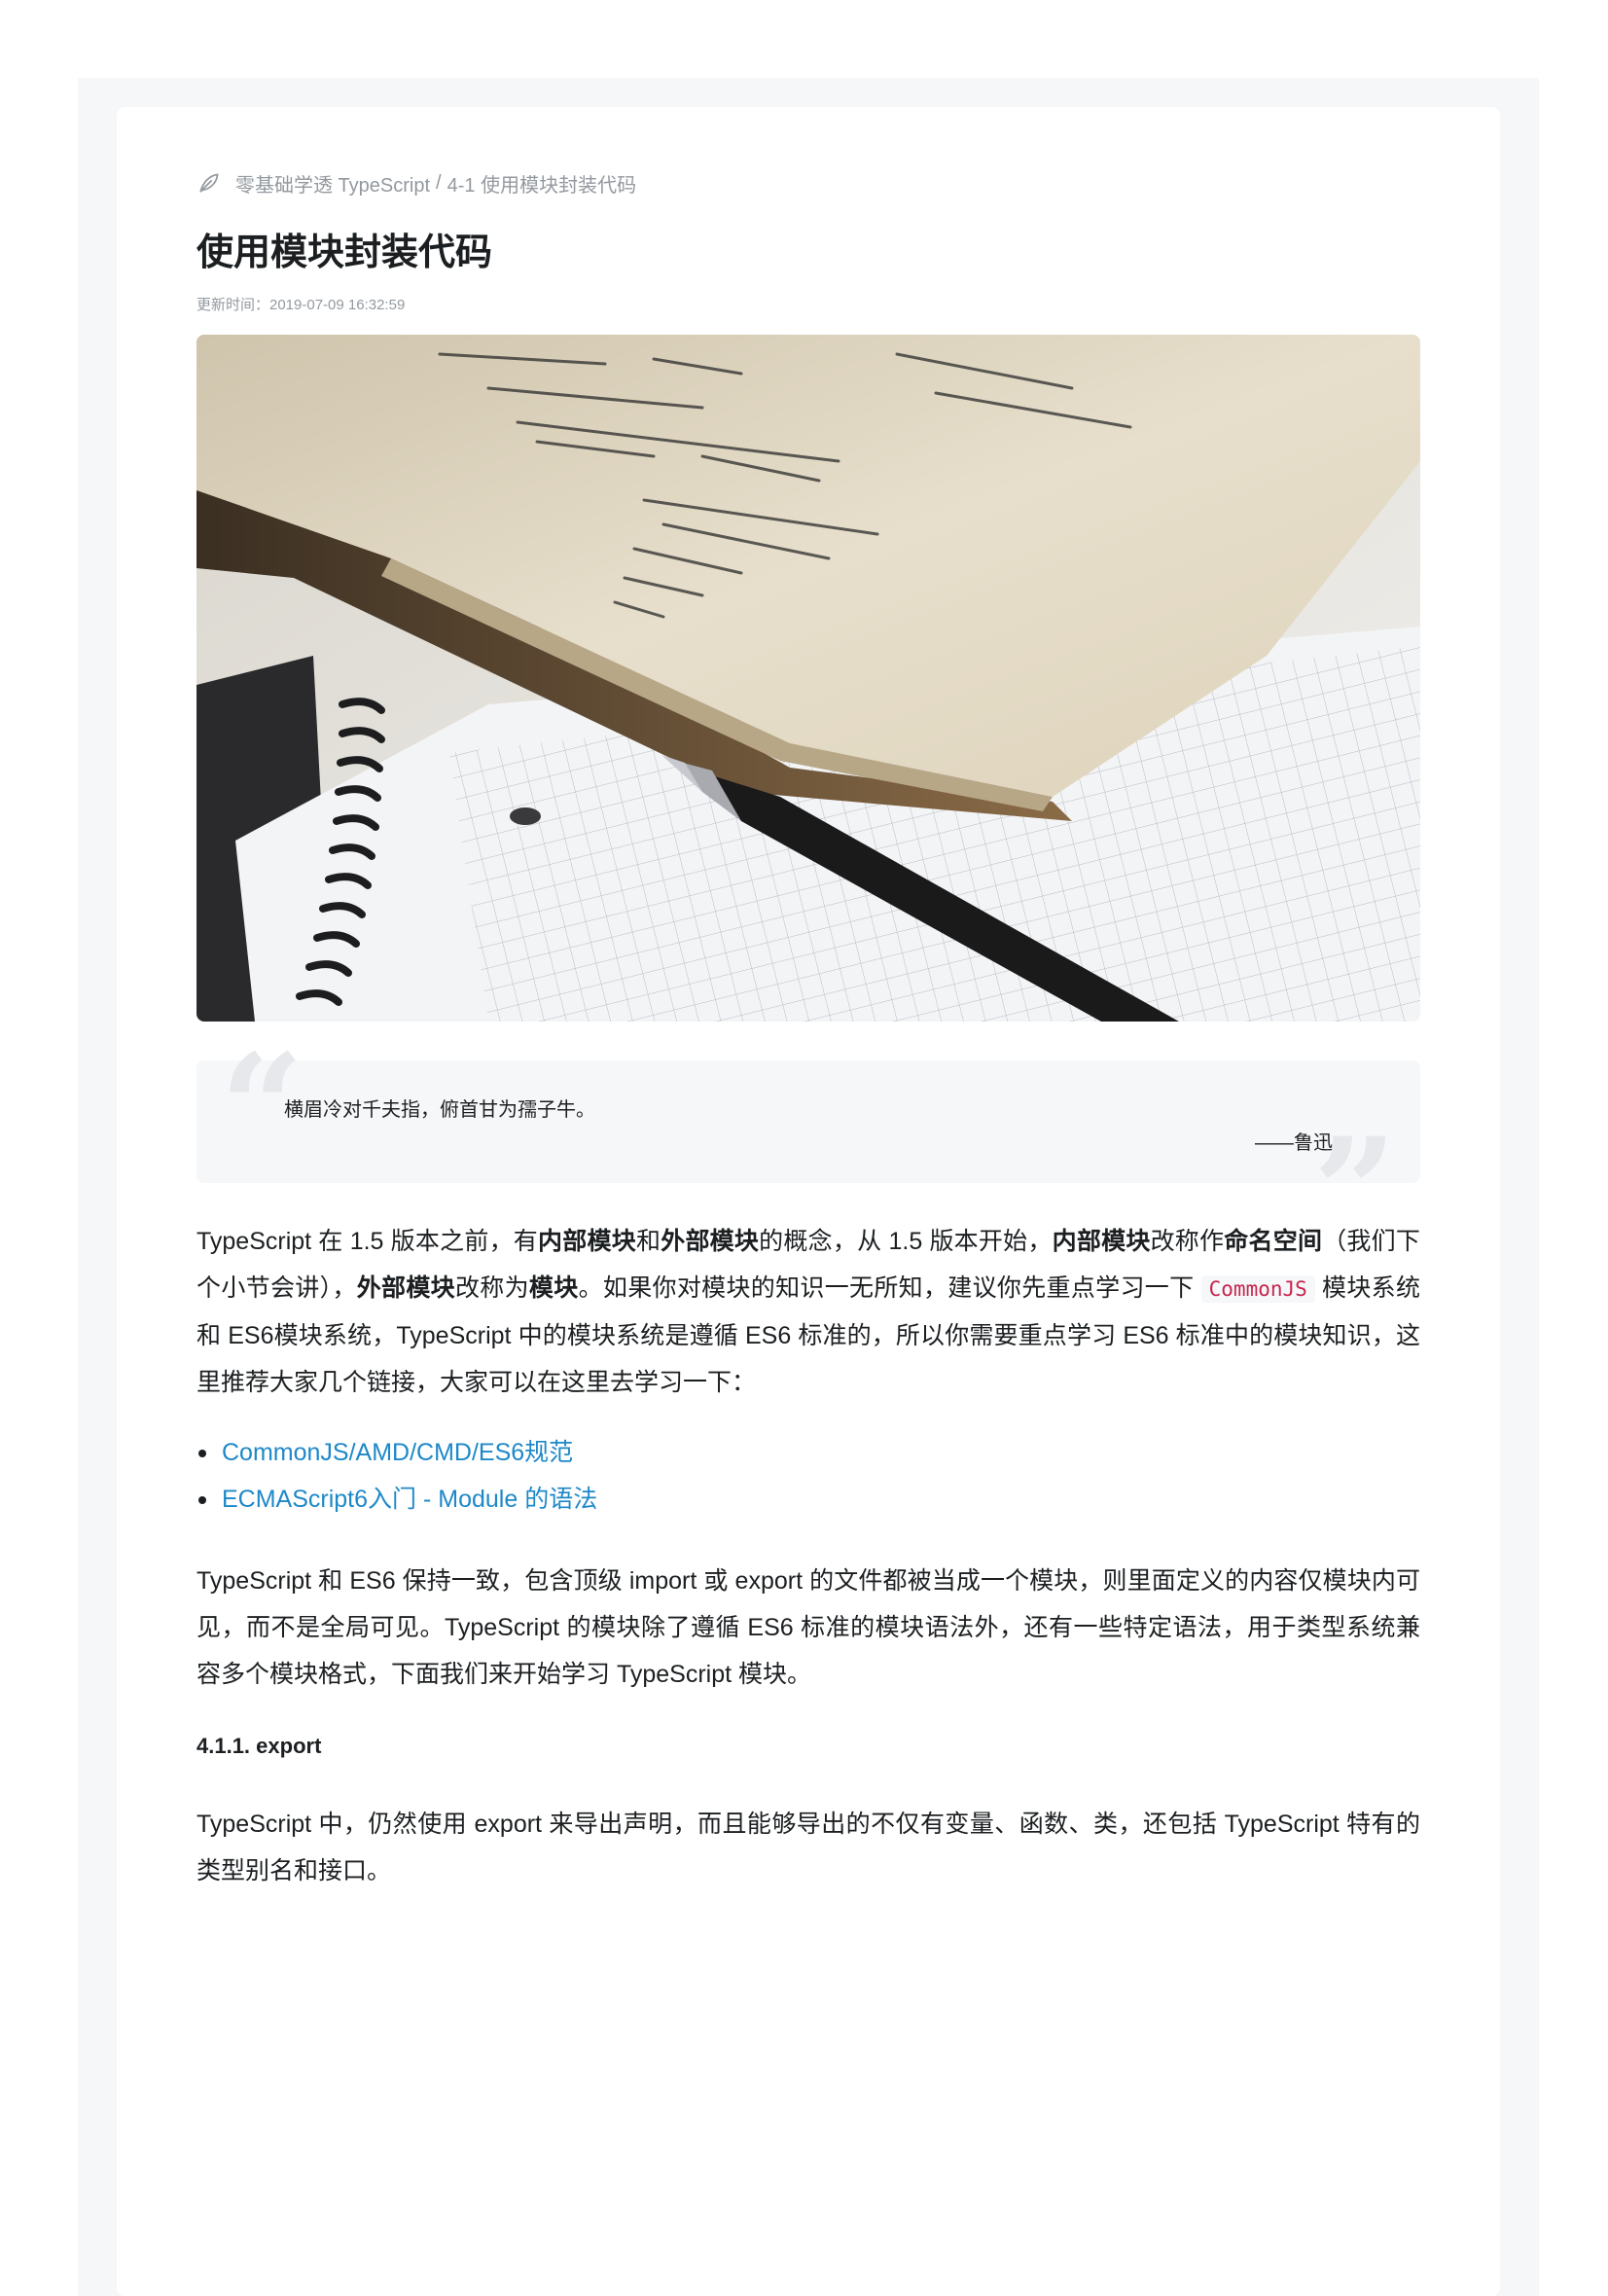 Image resolution: width=1608 pixels, height=2296 pixels. I want to click on inline-code: CommonJS, so click(1257, 1289).